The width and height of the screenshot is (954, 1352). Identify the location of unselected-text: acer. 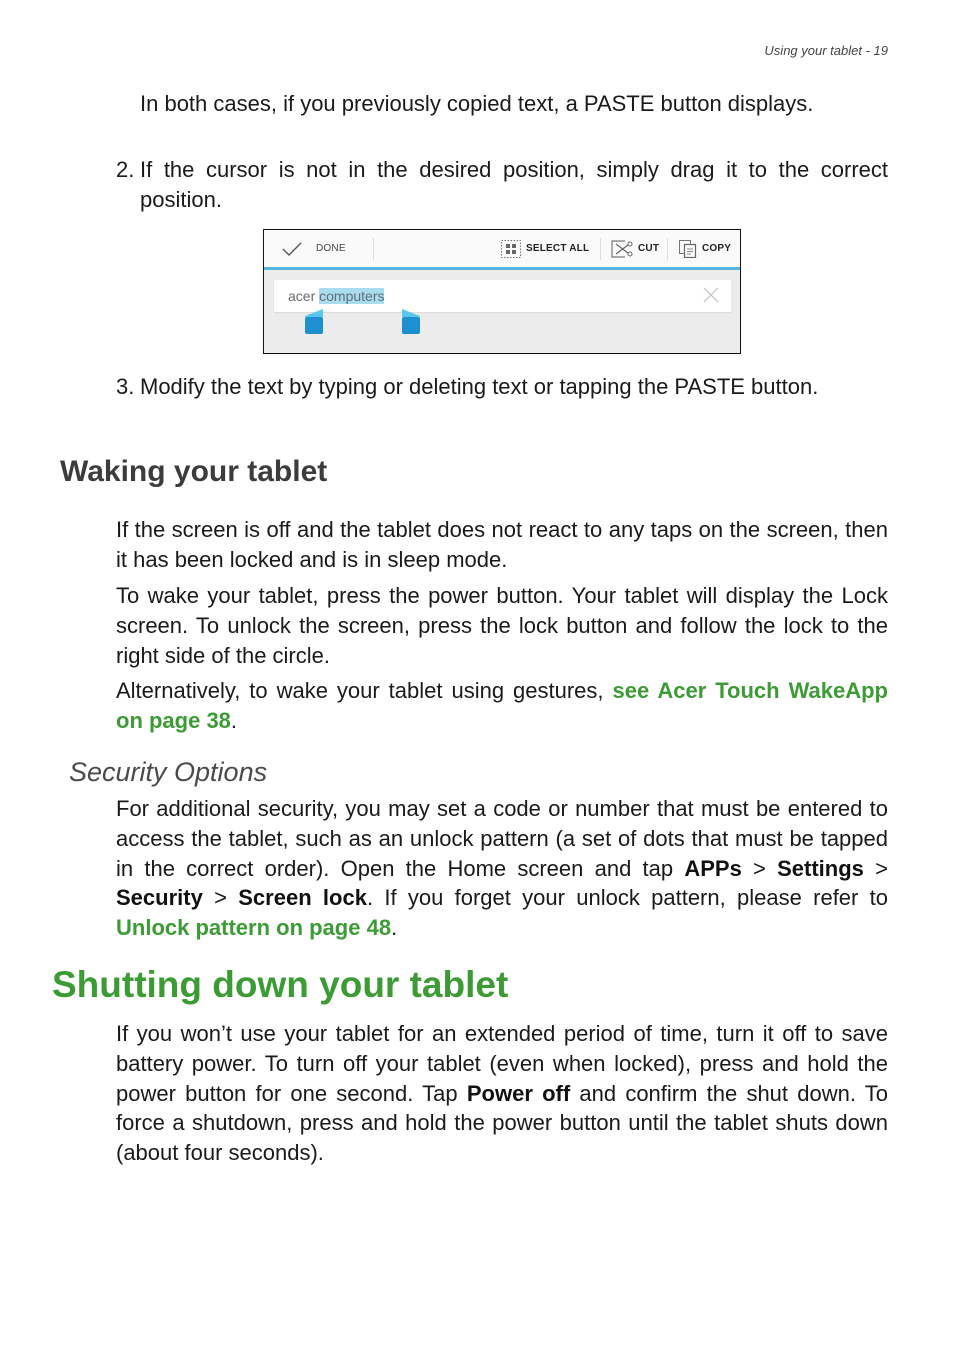
(304, 296).